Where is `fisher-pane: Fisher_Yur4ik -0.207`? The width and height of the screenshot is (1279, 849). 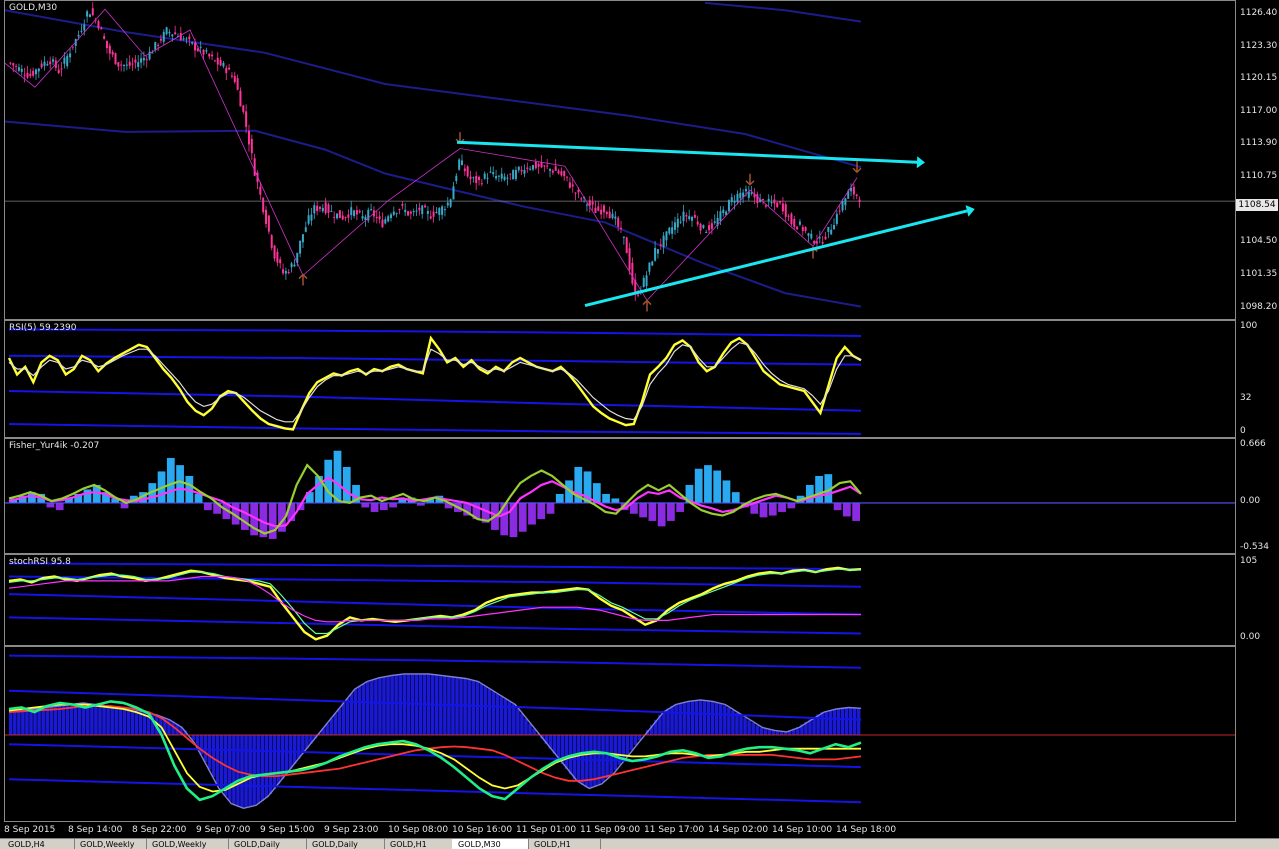
fisher-pane: Fisher_Yur4ik -0.207 is located at coordinates (620, 496).